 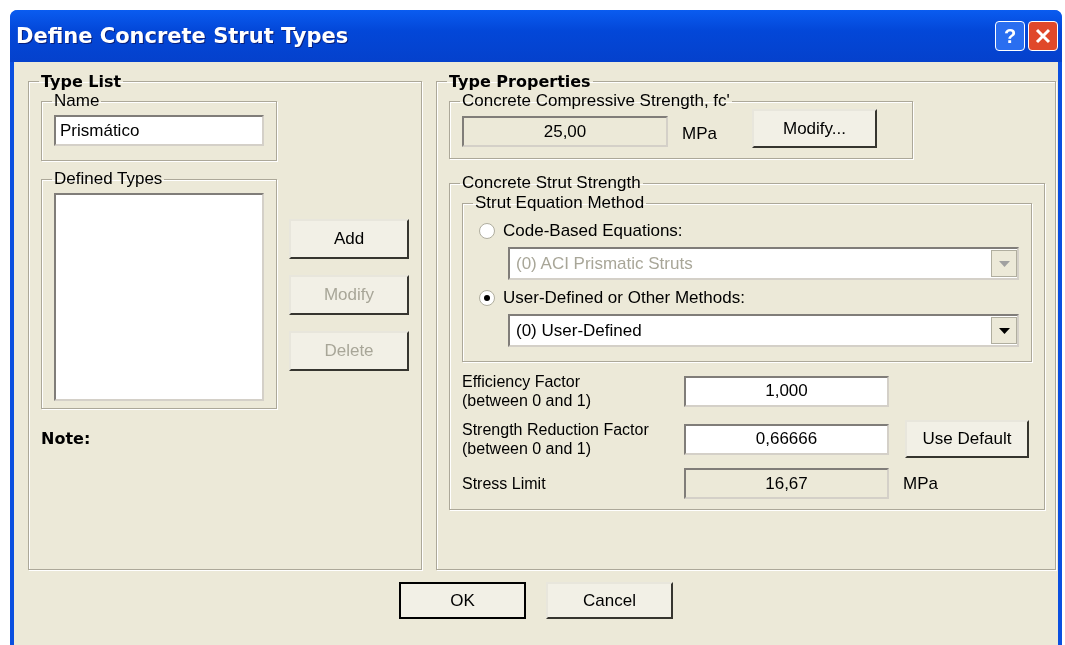 I want to click on dialog-button: Cancel, so click(x=609, y=600).